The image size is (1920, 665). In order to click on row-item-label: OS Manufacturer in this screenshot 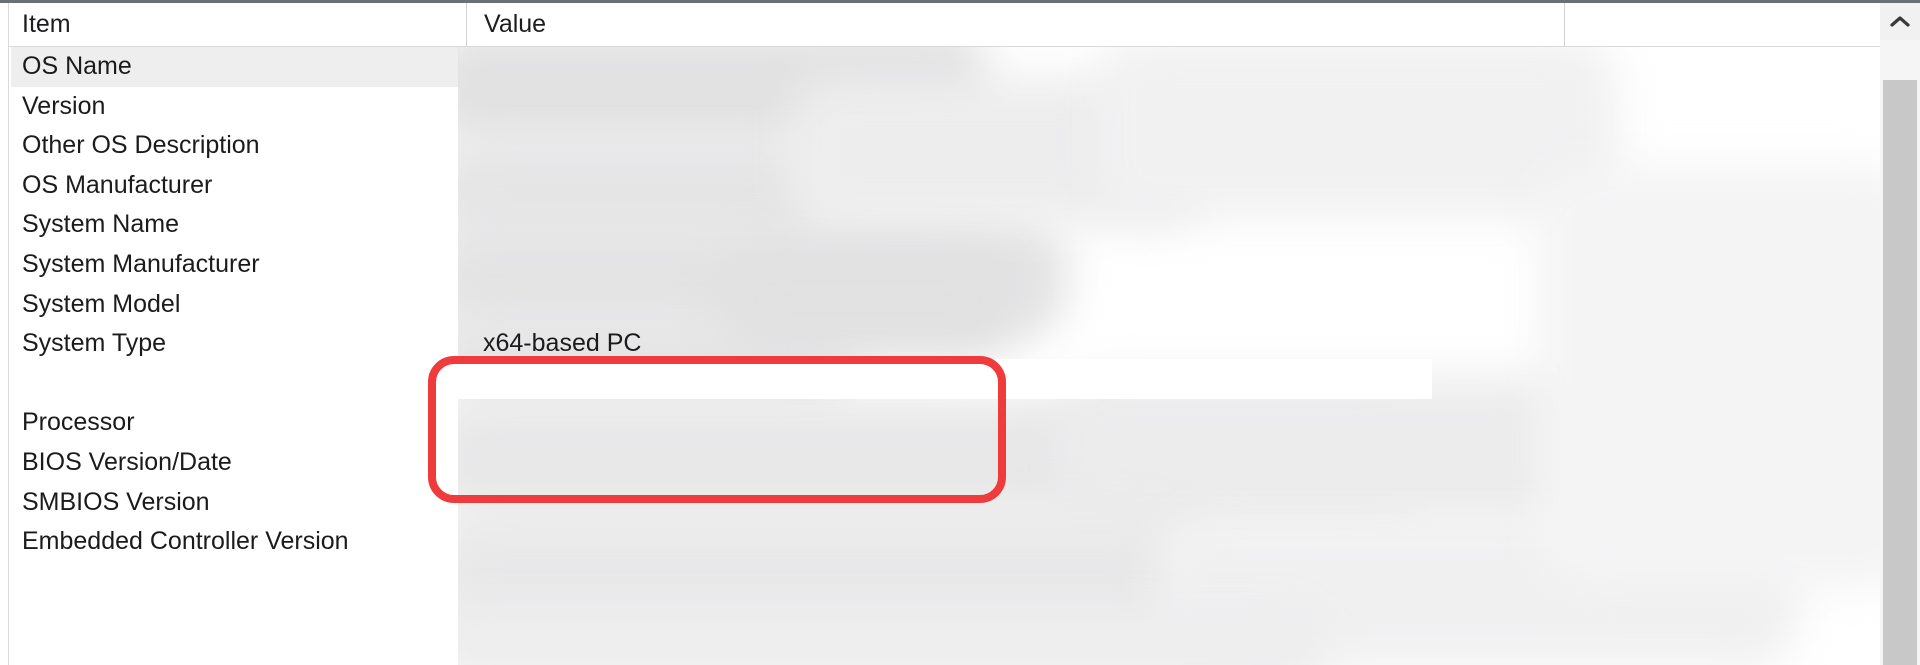, I will do `click(117, 184)`.